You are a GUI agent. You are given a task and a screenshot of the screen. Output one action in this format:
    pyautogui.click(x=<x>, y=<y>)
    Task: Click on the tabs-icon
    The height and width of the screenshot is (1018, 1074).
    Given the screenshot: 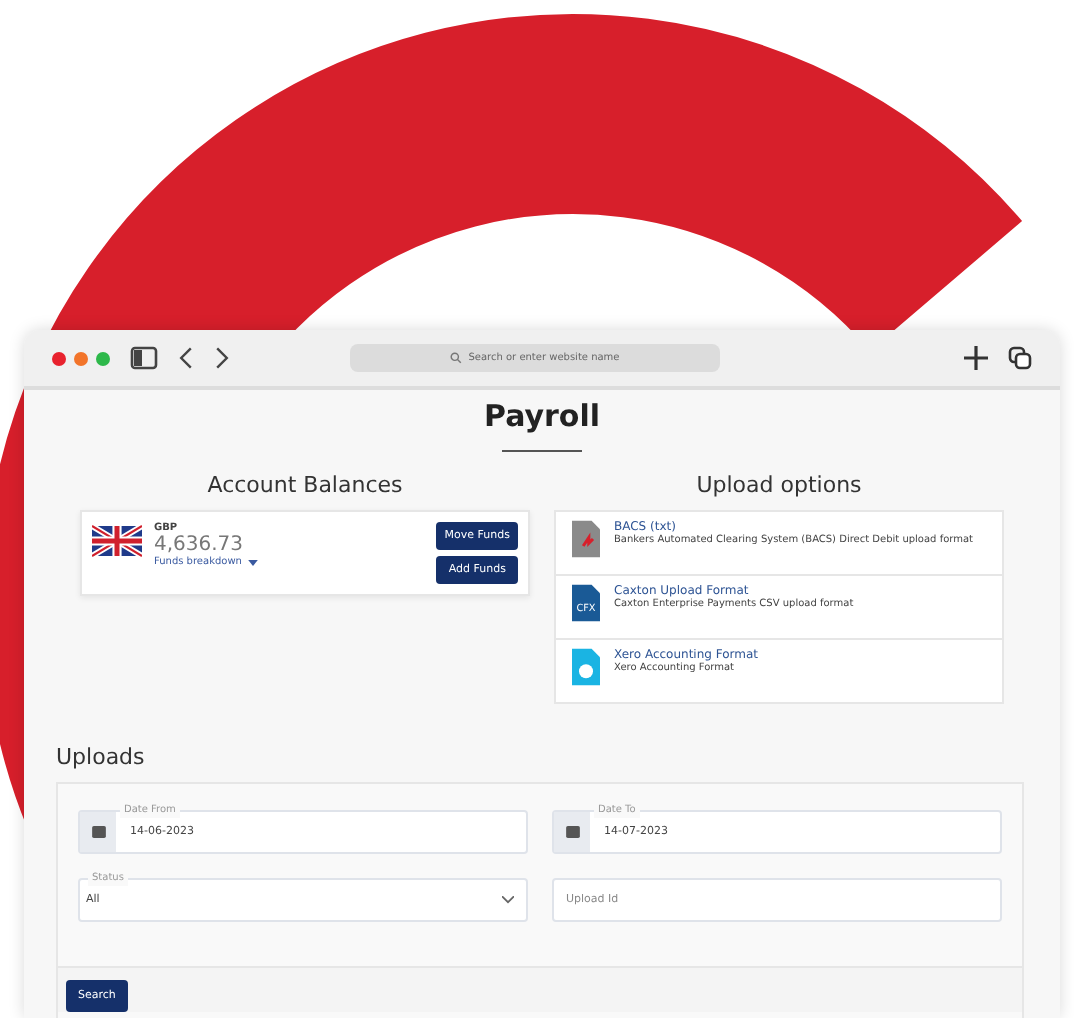 What is the action you would take?
    pyautogui.click(x=1020, y=358)
    